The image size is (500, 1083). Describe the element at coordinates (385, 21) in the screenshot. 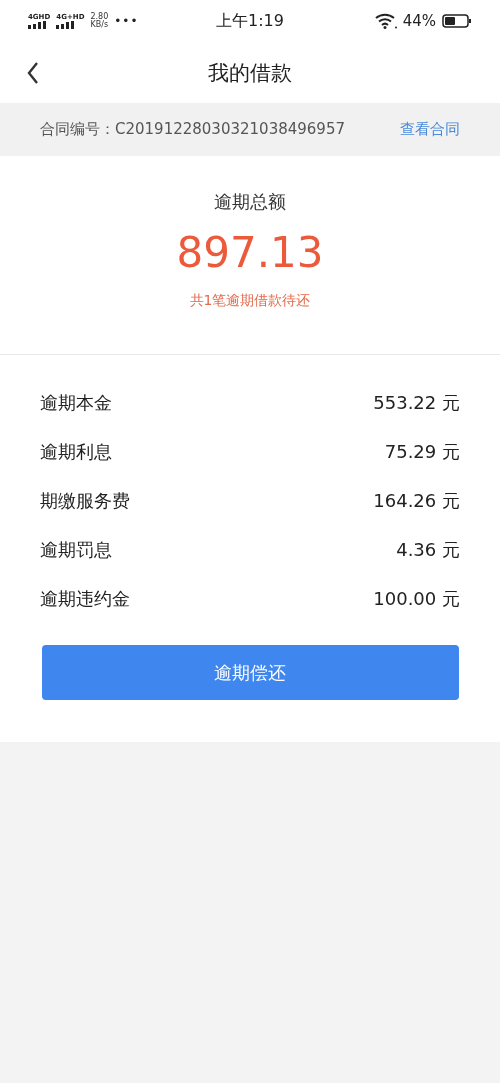

I see `wifi-icon` at that location.